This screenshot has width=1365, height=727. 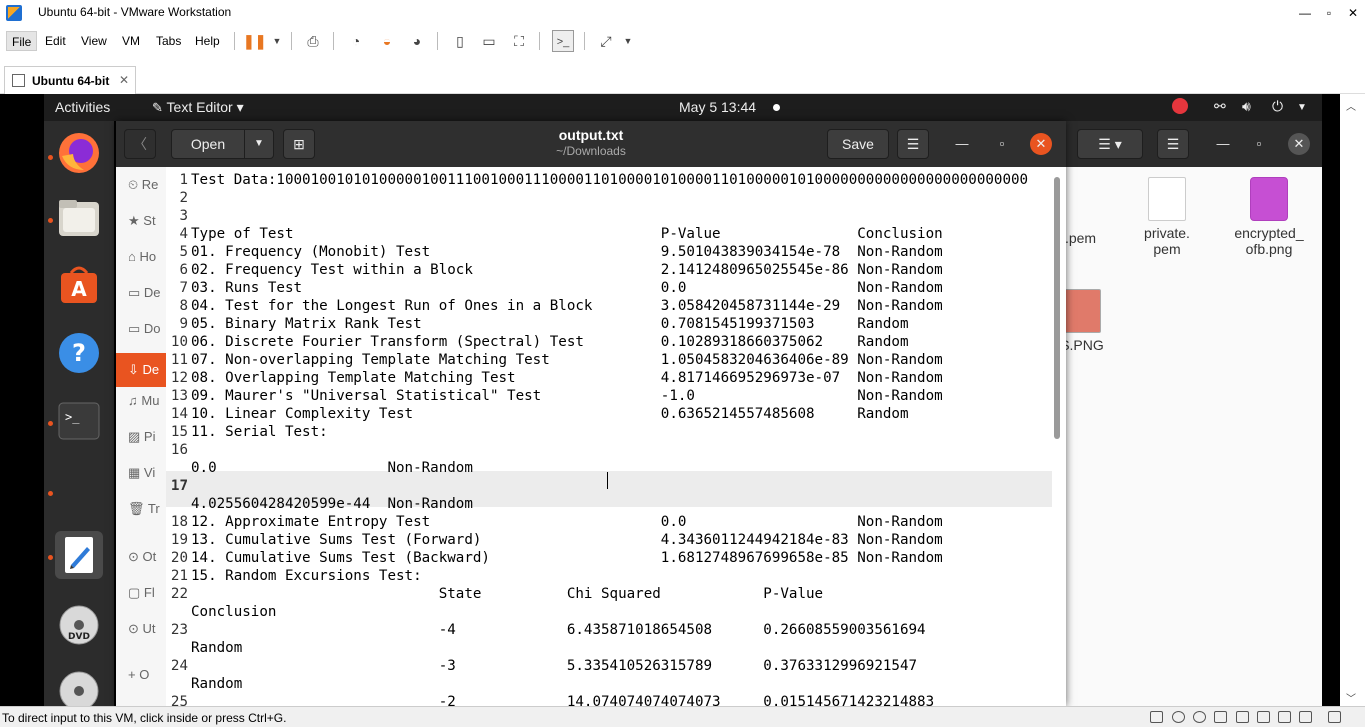 What do you see at coordinates (558, 630) in the screenshot?
I see `line-text: -4 6.435871018654508 0.26608559003561694` at bounding box center [558, 630].